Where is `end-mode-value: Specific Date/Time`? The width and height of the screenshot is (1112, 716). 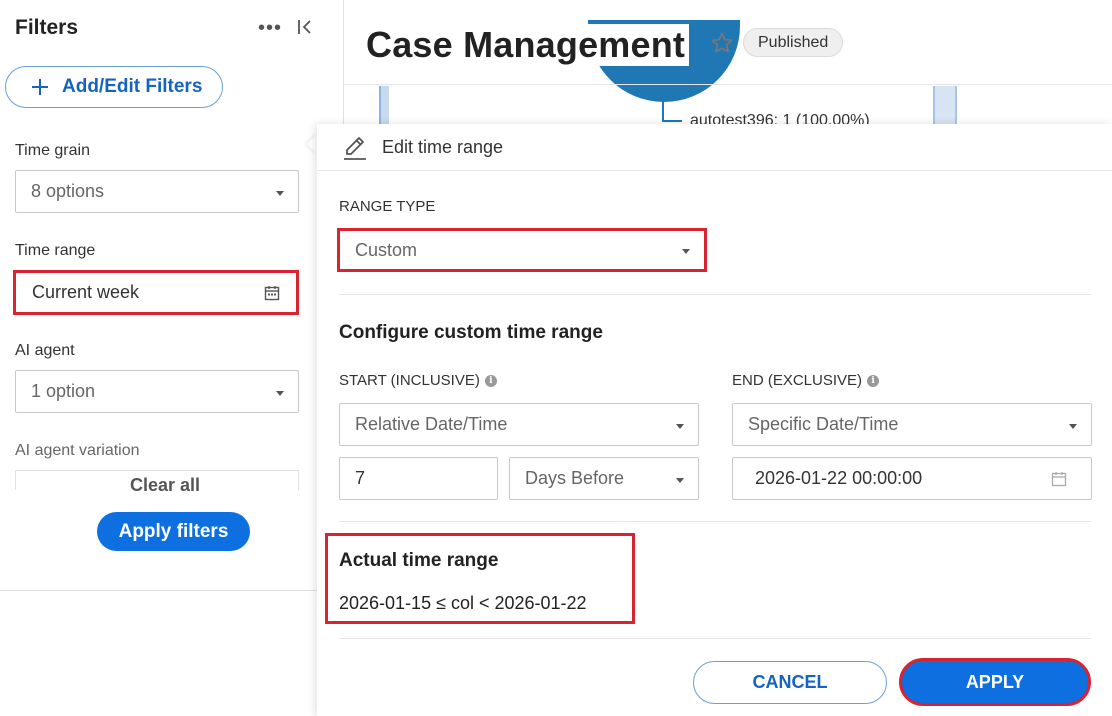
end-mode-value: Specific Date/Time is located at coordinates (823, 424).